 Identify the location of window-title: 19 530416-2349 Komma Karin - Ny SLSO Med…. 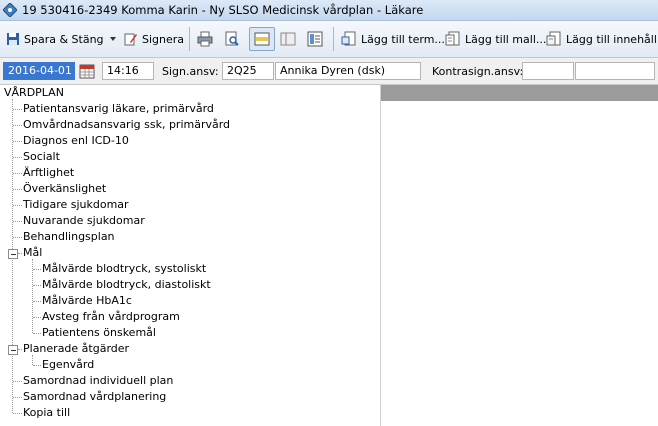
(223, 10).